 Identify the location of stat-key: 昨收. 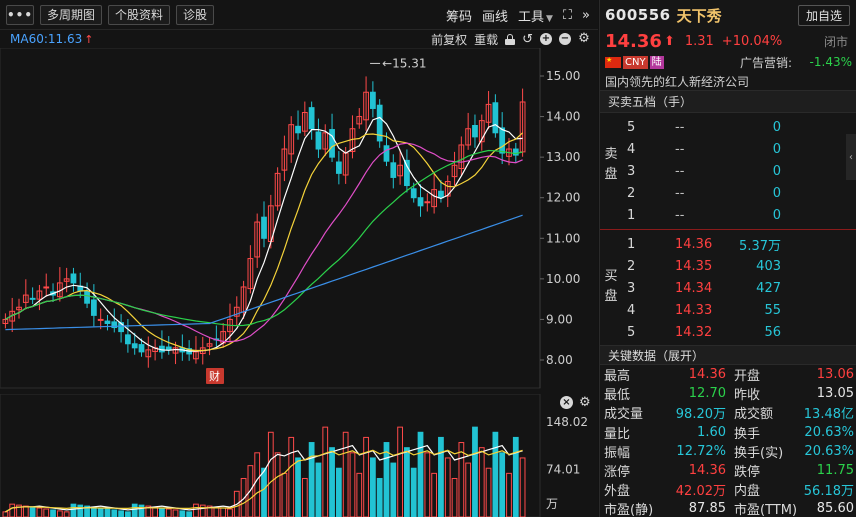
(747, 396).